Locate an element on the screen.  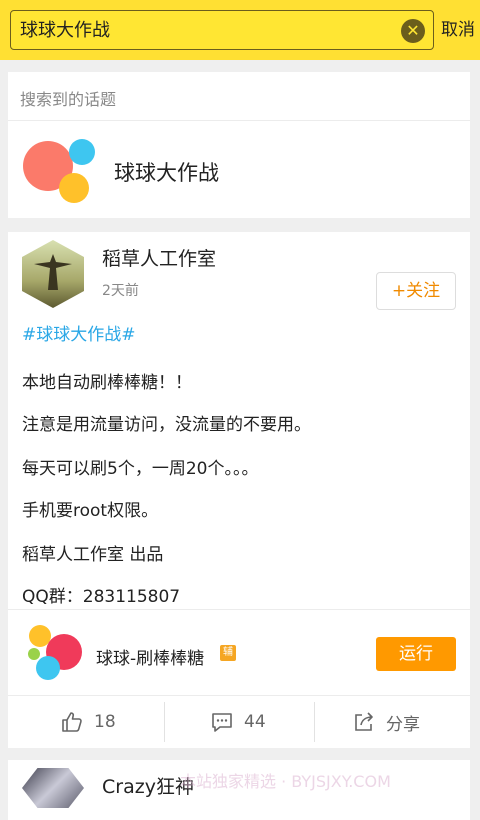
author-name: 稻草人工作室 is located at coordinates (159, 257).